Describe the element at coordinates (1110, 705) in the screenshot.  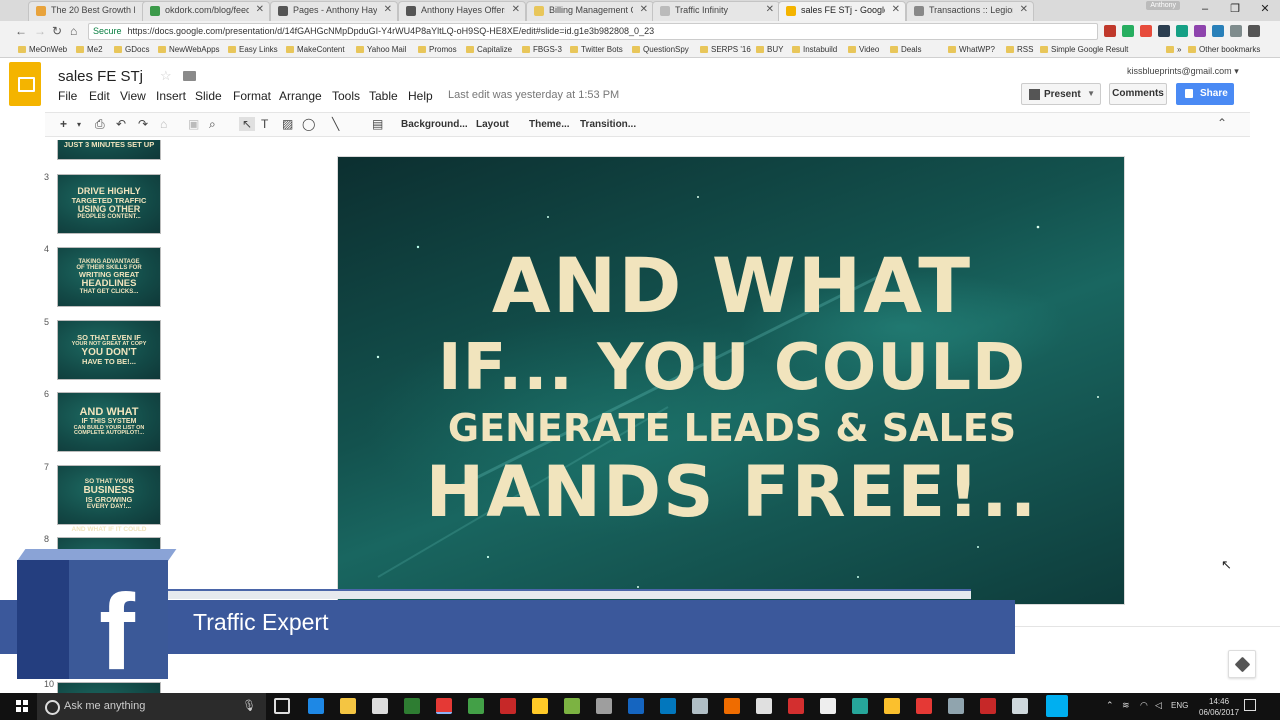
I see `tray-chevron-icon: ⌃` at that location.